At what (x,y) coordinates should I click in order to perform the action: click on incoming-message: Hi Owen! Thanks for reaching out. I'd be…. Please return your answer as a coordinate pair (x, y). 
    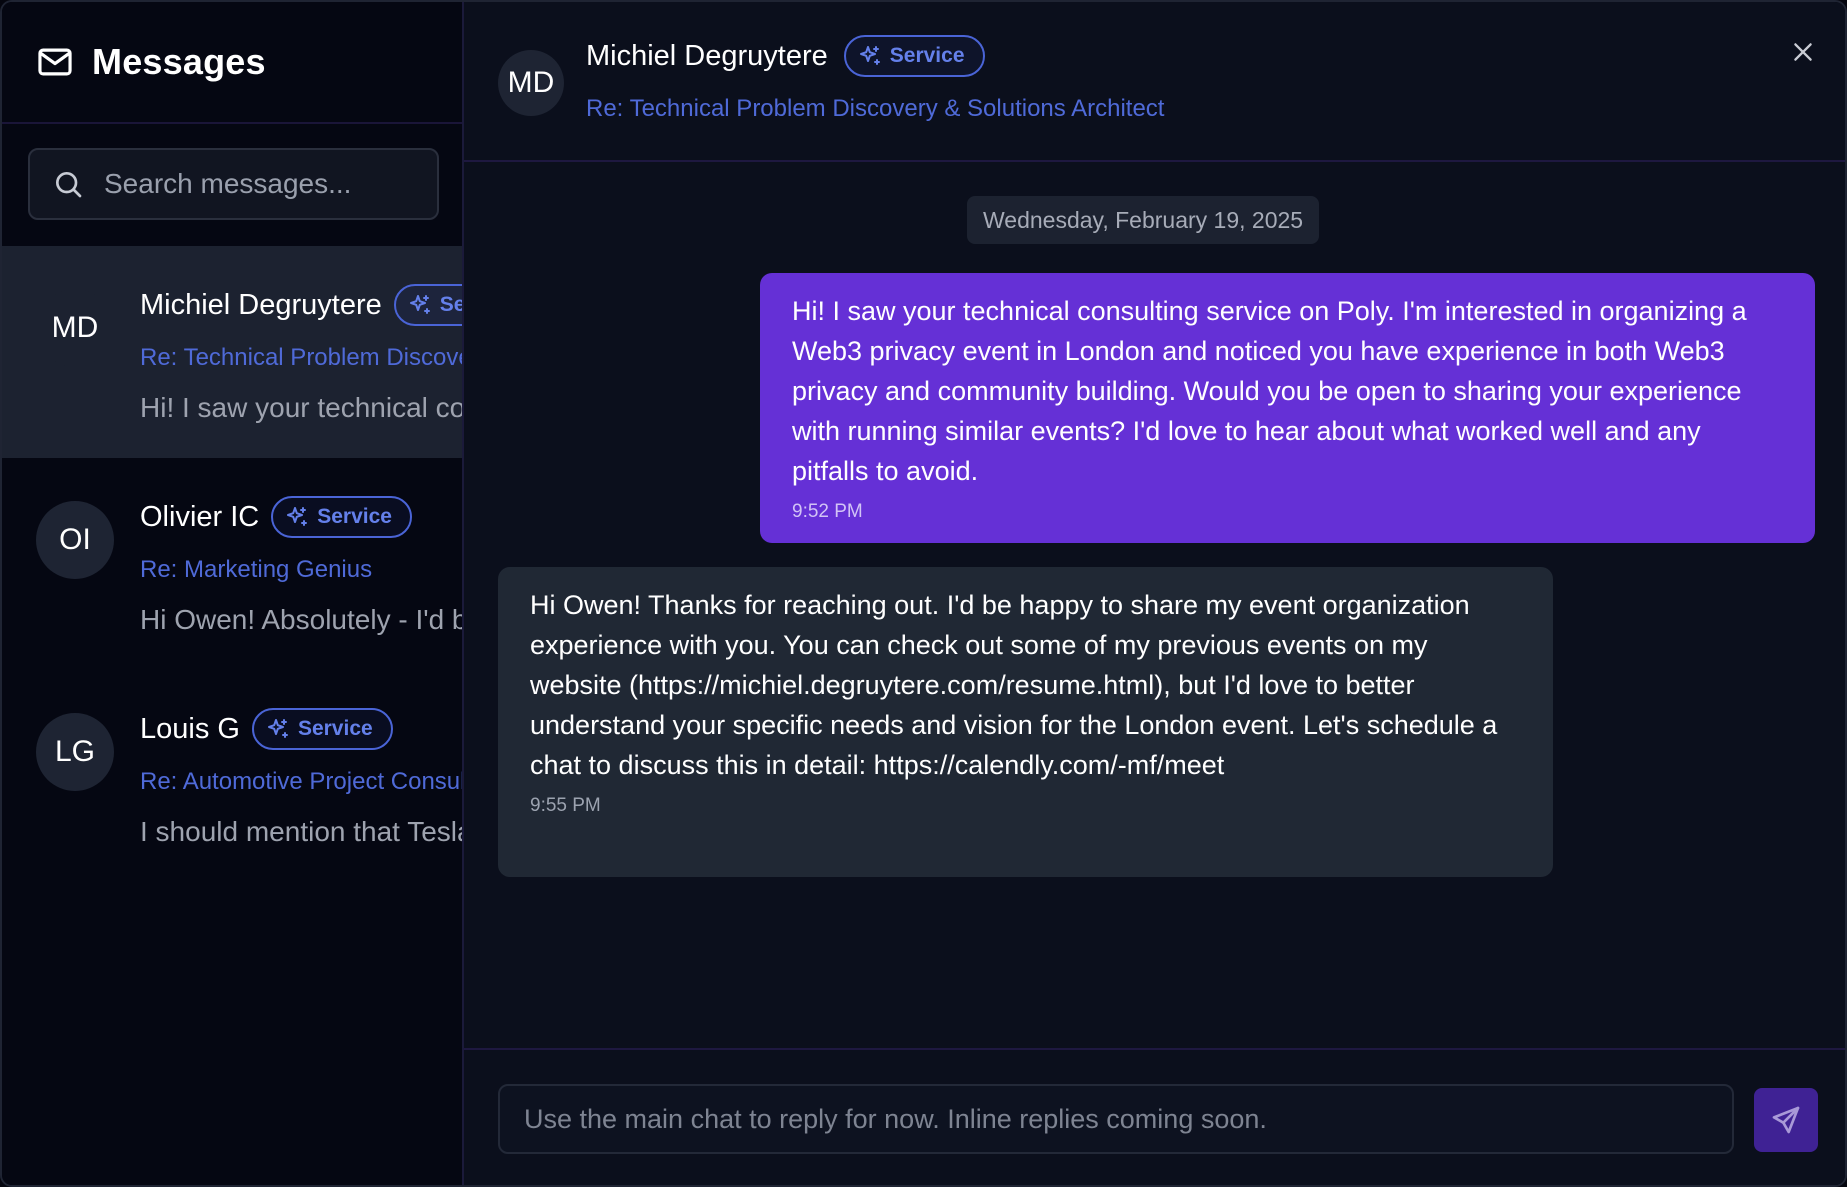
    Looking at the image, I should click on (1025, 722).